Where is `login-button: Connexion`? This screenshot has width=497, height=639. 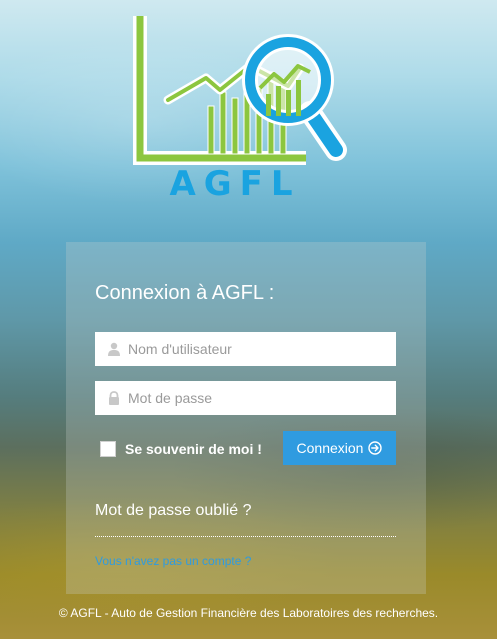
login-button: Connexion is located at coordinates (339, 448).